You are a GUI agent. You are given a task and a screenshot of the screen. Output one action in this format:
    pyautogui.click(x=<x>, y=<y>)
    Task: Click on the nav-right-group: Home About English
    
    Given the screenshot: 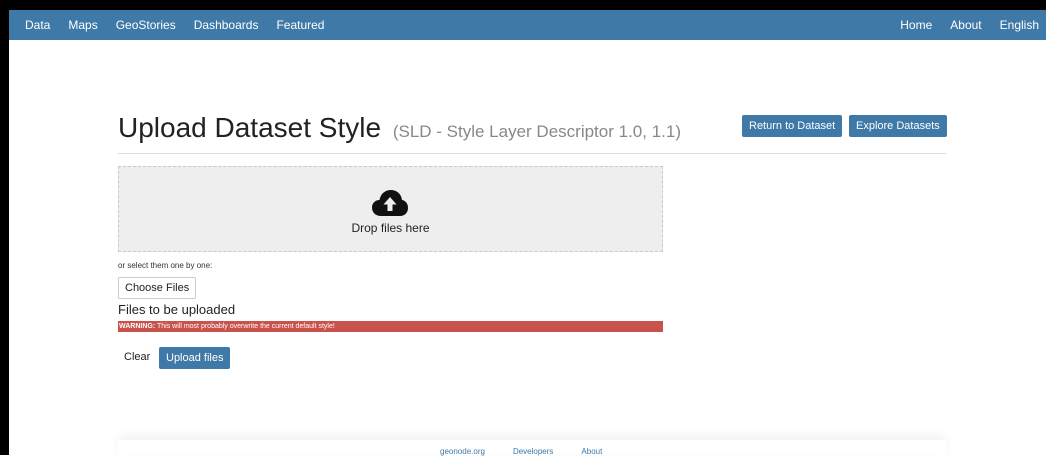 What is the action you would take?
    pyautogui.click(x=968, y=25)
    